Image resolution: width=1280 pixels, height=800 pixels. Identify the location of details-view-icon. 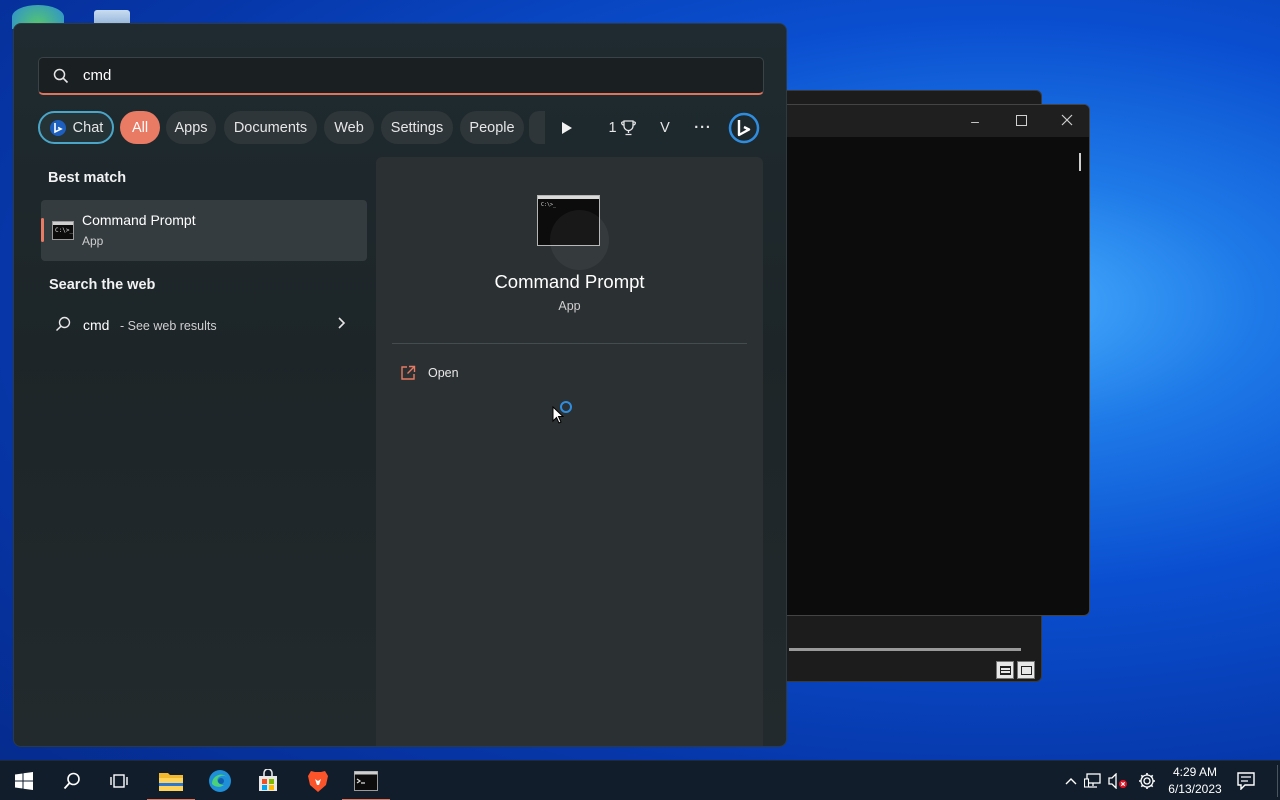
(1005, 670).